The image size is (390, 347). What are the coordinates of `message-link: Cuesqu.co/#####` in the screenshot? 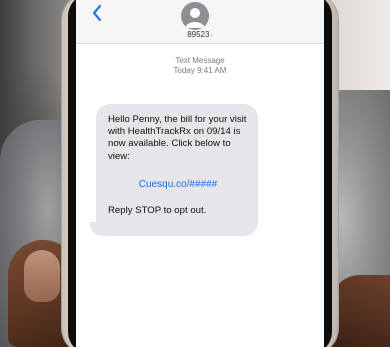 It's located at (178, 184).